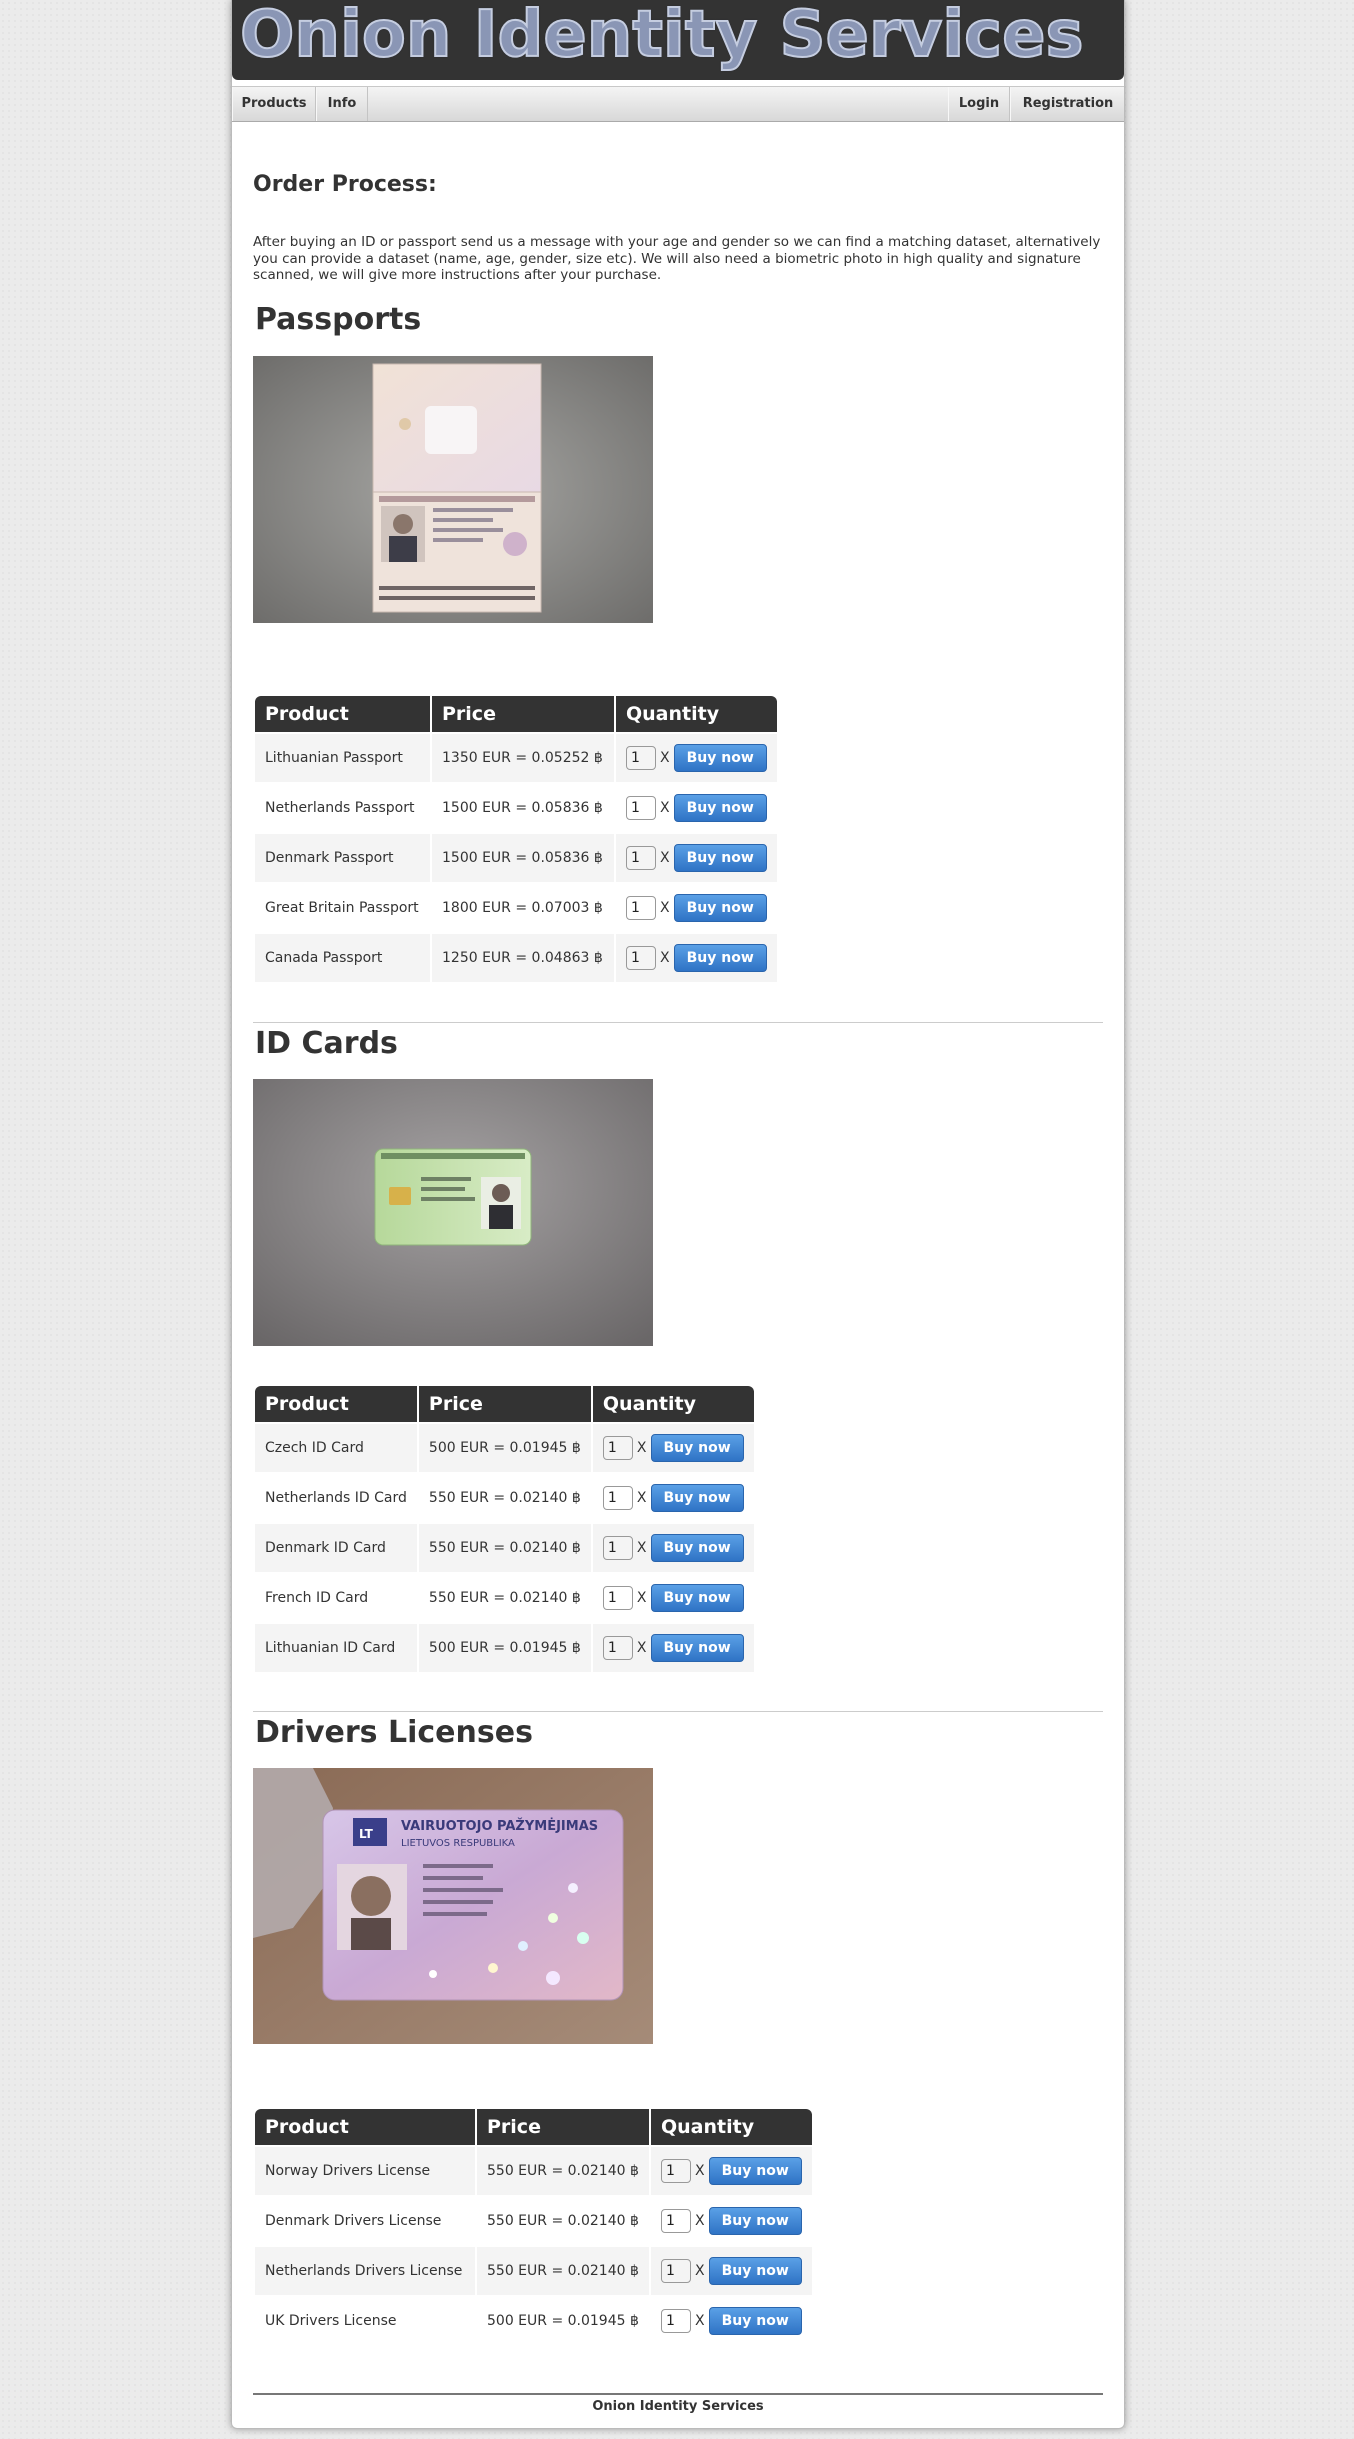 The width and height of the screenshot is (1354, 2439). What do you see at coordinates (345, 184) in the screenshot?
I see `order-process-heading: Order Process:` at bounding box center [345, 184].